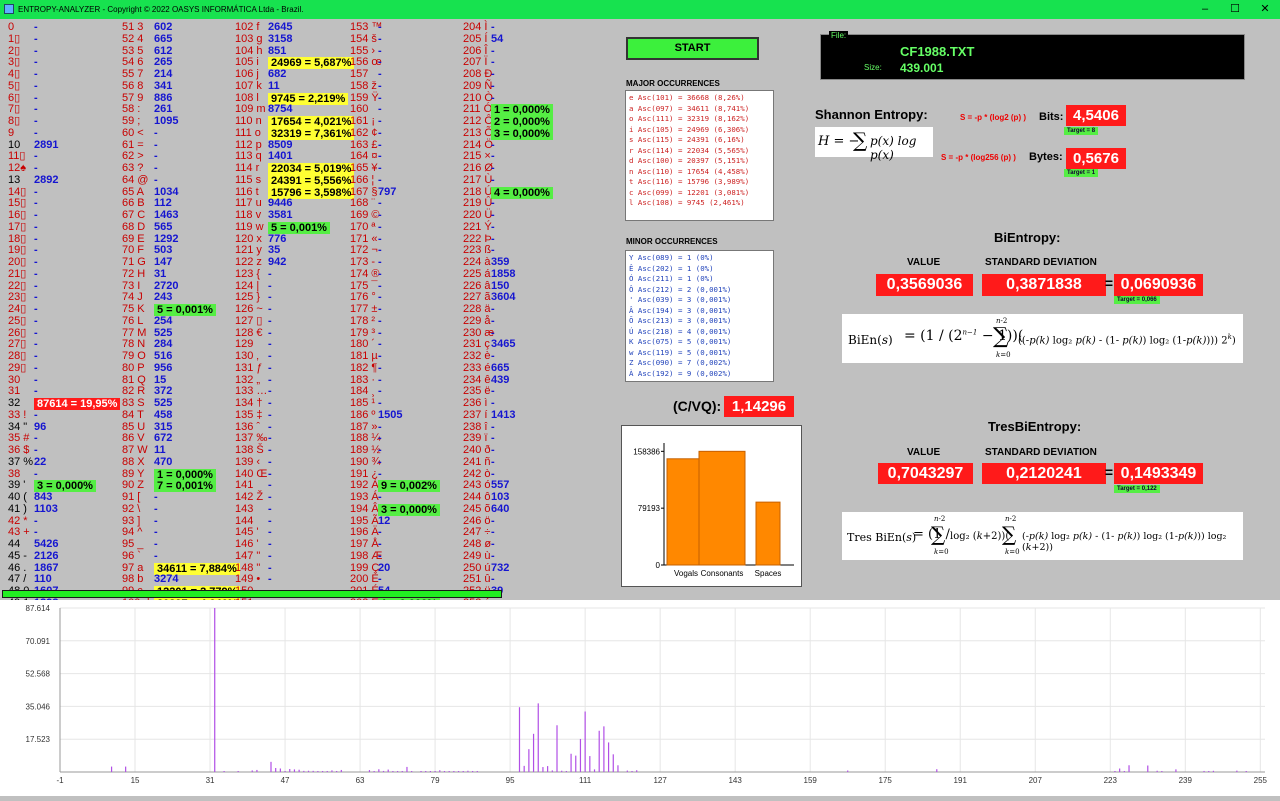 The width and height of the screenshot is (1280, 801). What do you see at coordinates (811, 780) in the screenshot?
I see `x-tick-label: 159` at bounding box center [811, 780].